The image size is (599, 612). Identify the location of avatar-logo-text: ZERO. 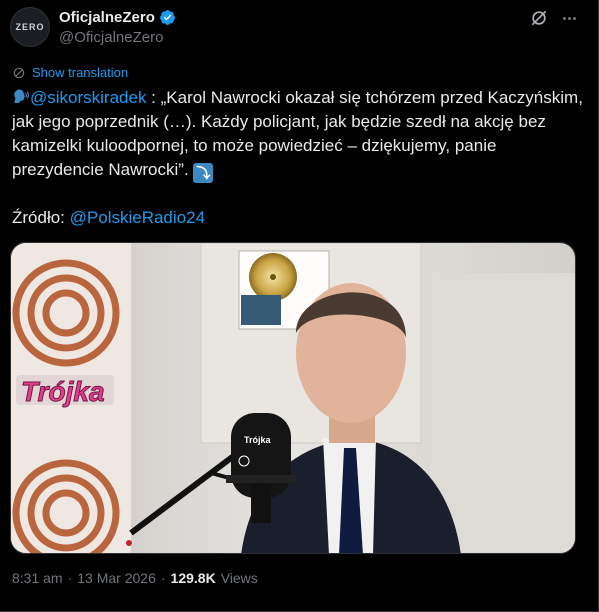
(30, 27).